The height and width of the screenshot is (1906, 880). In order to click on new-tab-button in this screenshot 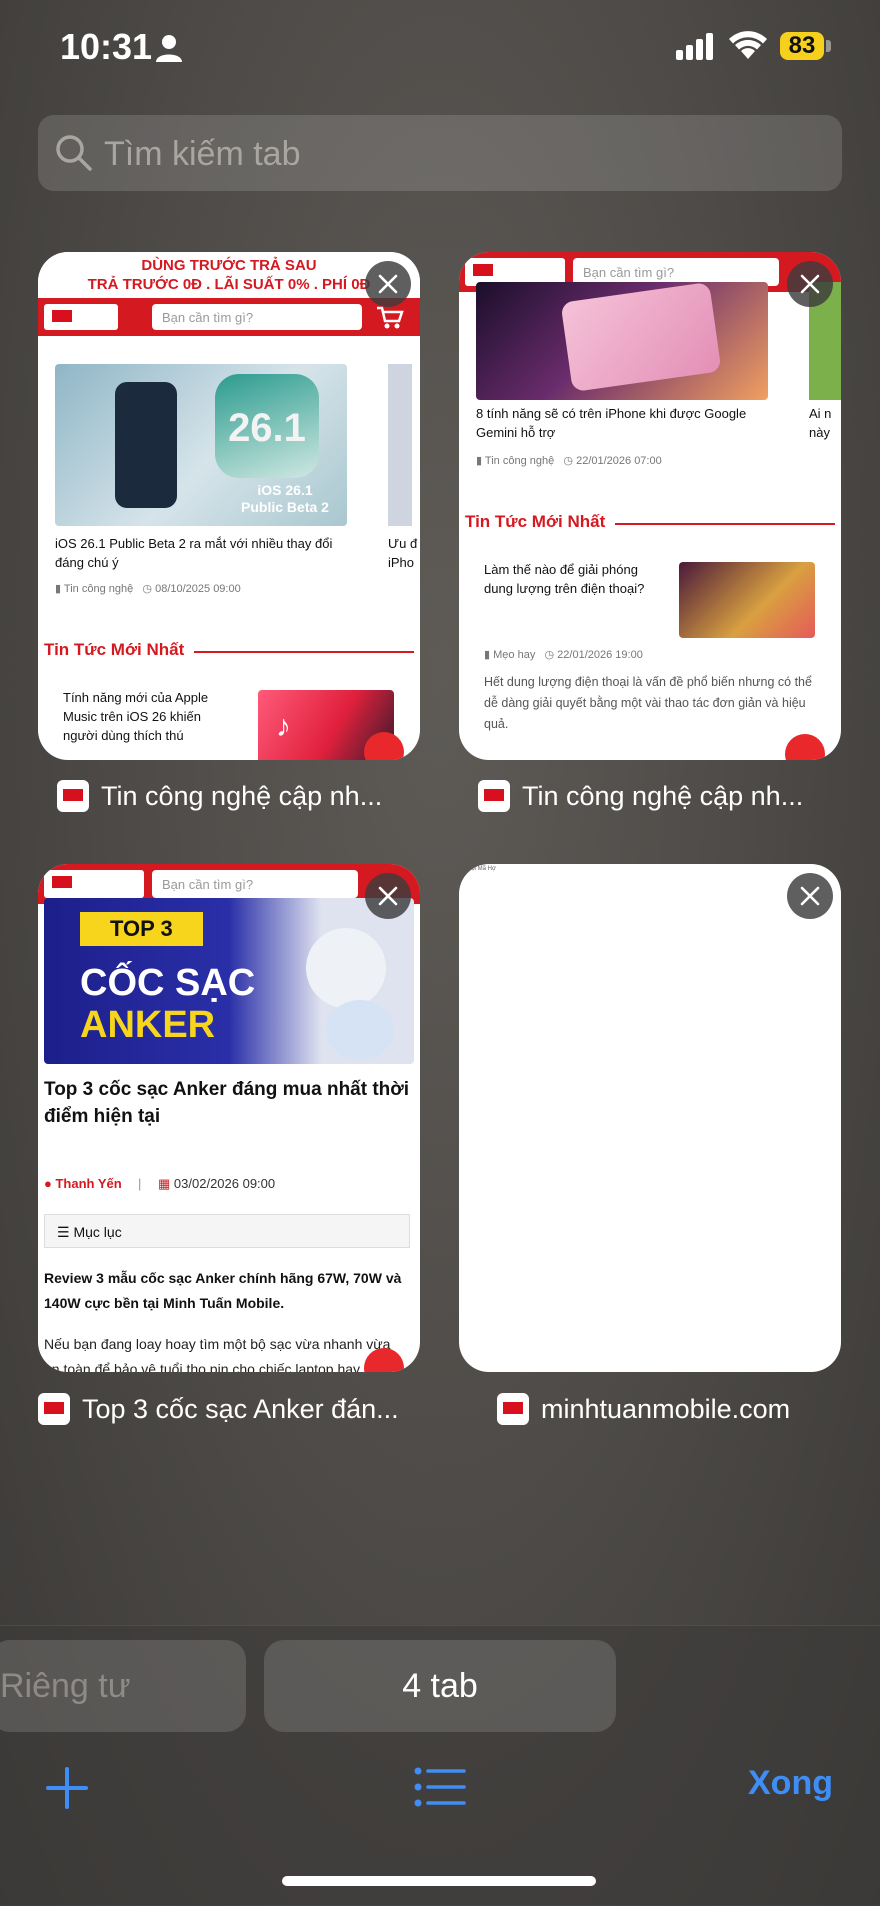, I will do `click(67, 1788)`.